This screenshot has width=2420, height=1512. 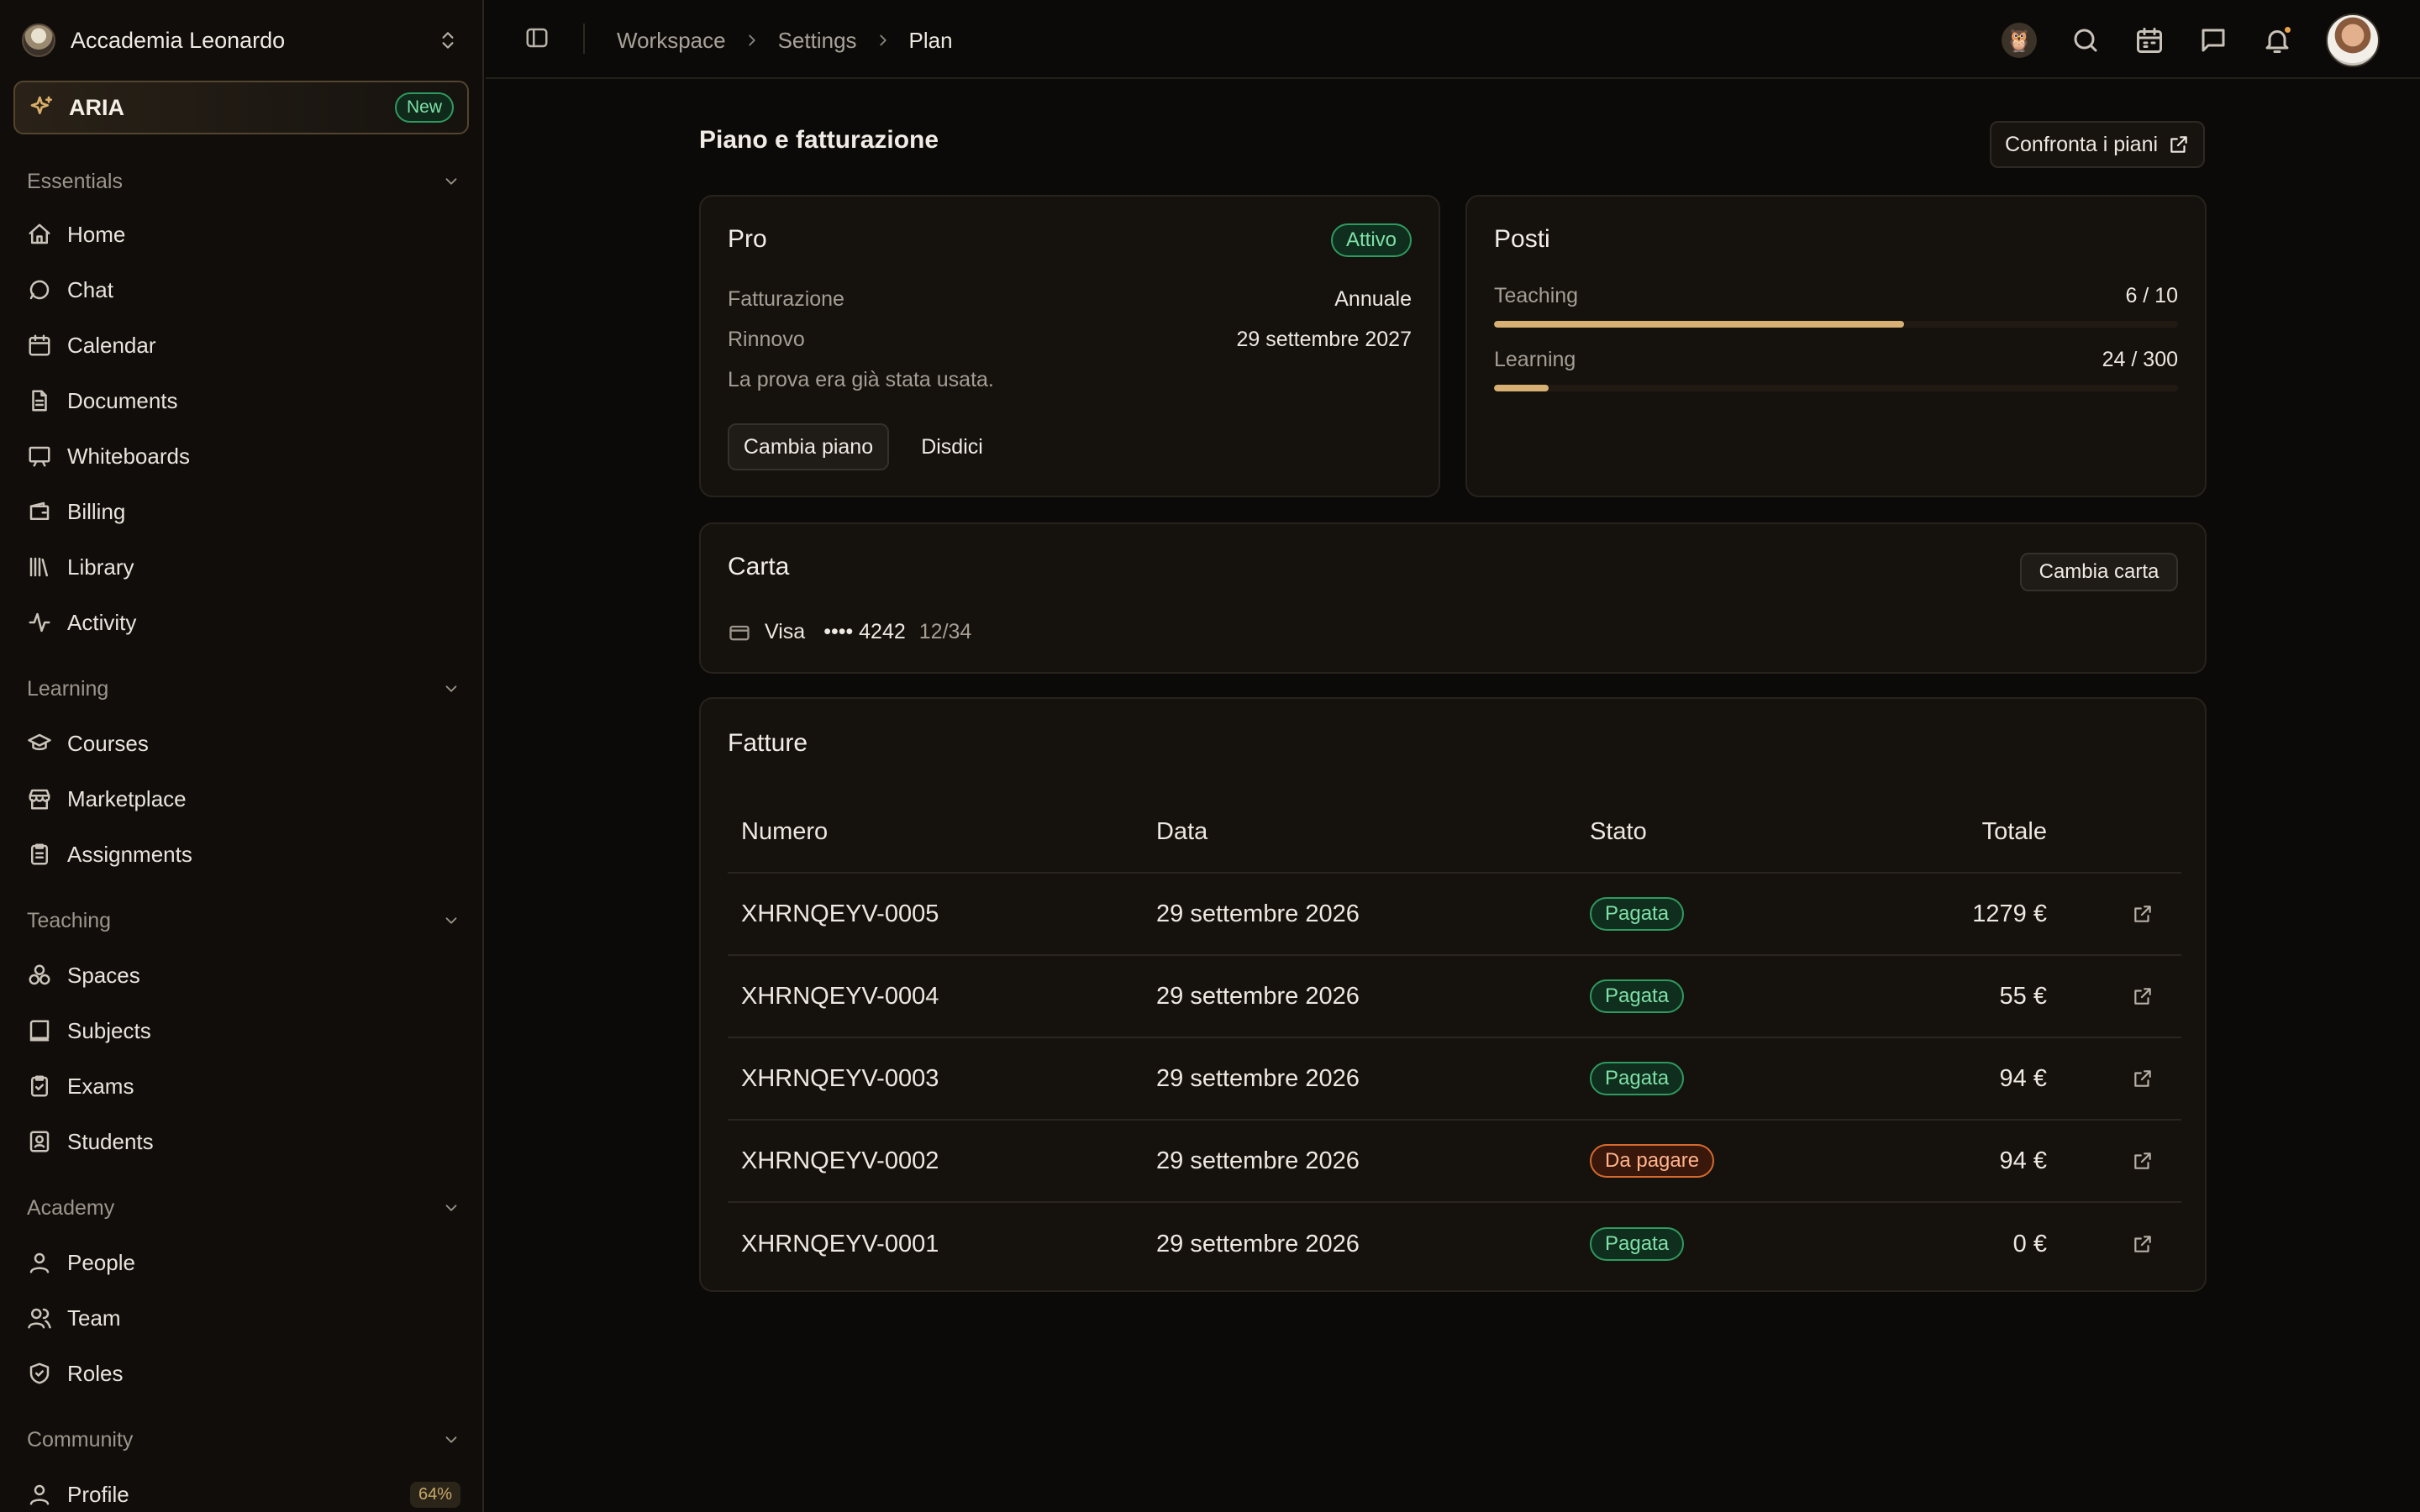 What do you see at coordinates (952, 446) in the screenshot?
I see `cancel-plan-button: Disdici` at bounding box center [952, 446].